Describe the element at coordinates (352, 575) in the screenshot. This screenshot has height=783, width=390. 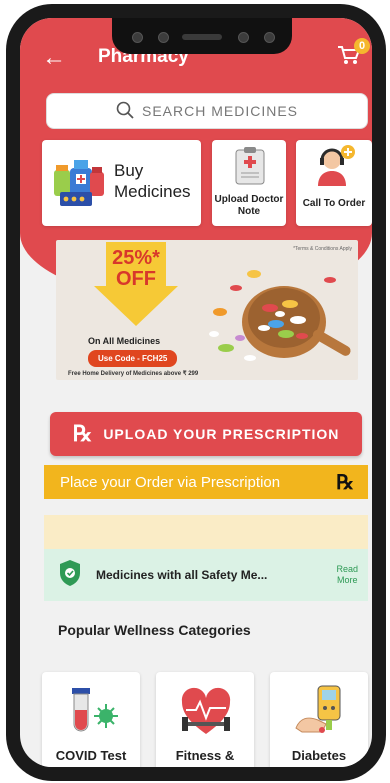
I see `read-more-link: Read More` at that location.